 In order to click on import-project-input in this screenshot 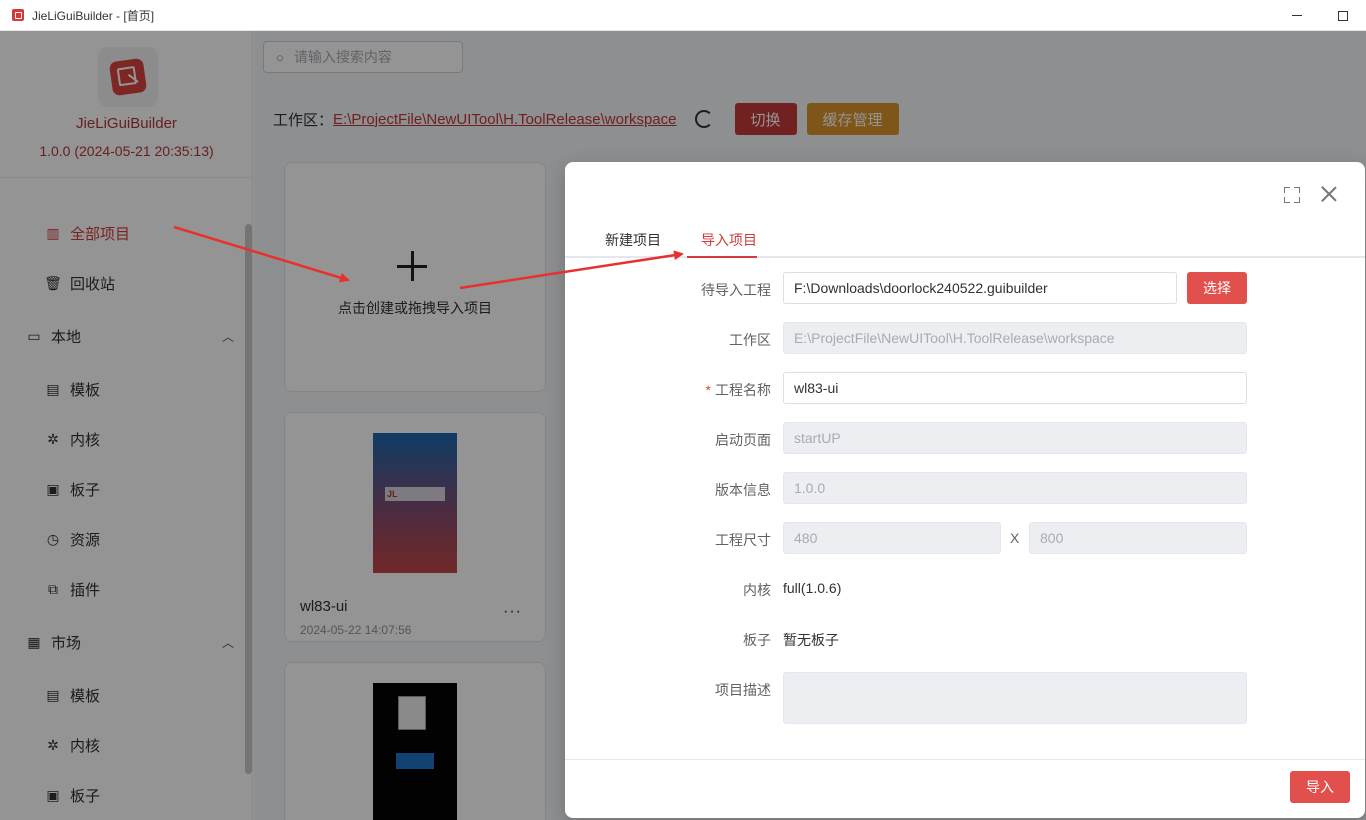, I will do `click(980, 288)`.